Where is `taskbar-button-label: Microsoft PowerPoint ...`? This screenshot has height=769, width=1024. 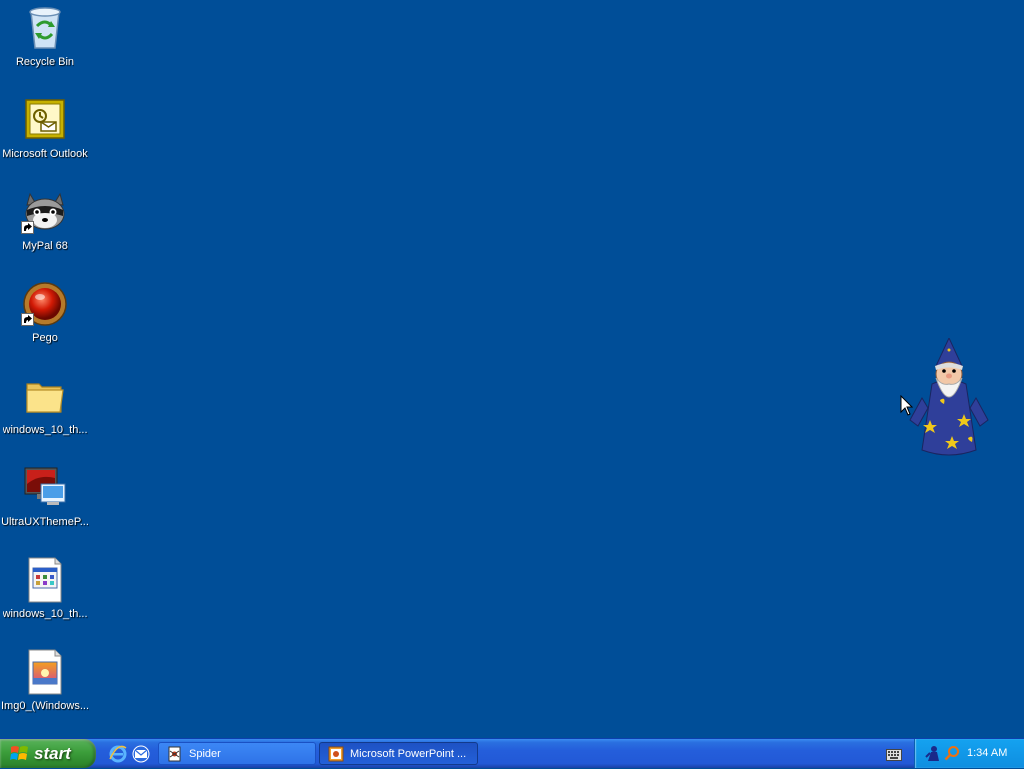 taskbar-button-label: Microsoft PowerPoint ... is located at coordinates (408, 753).